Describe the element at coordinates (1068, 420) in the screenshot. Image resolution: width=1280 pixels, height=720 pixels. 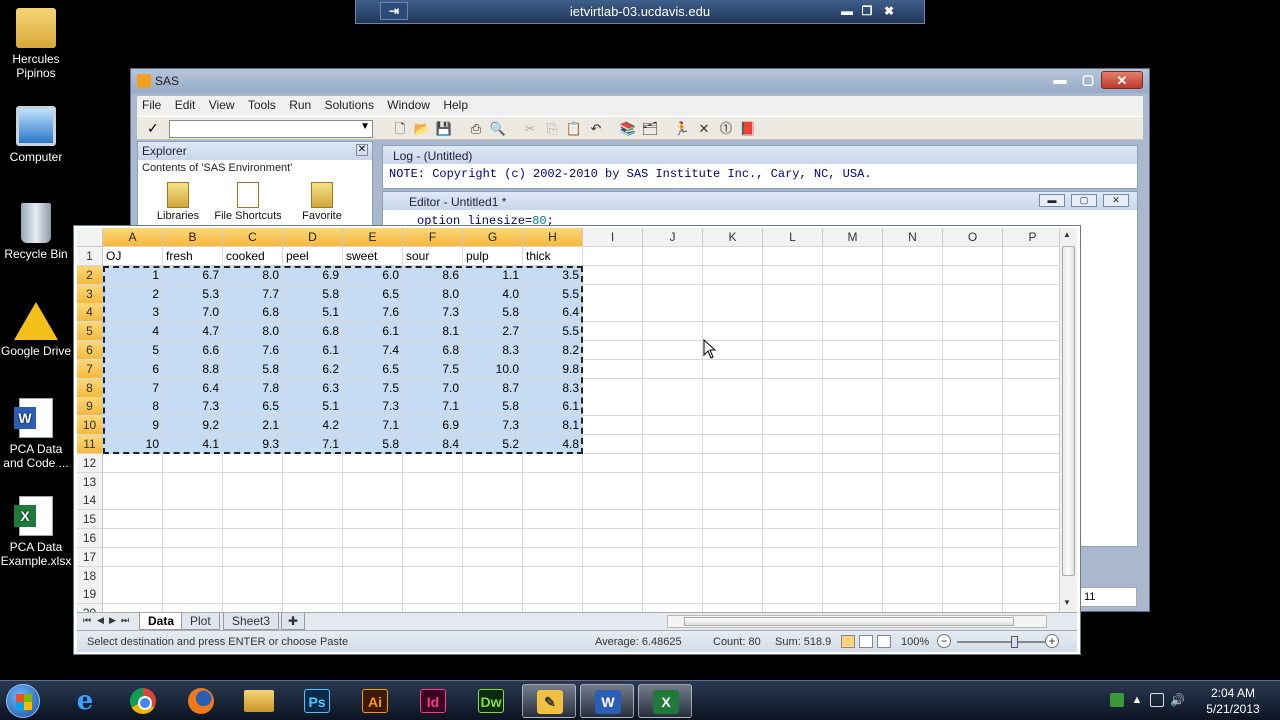
I see `vertical-scrollbar: ▲ ▼` at that location.